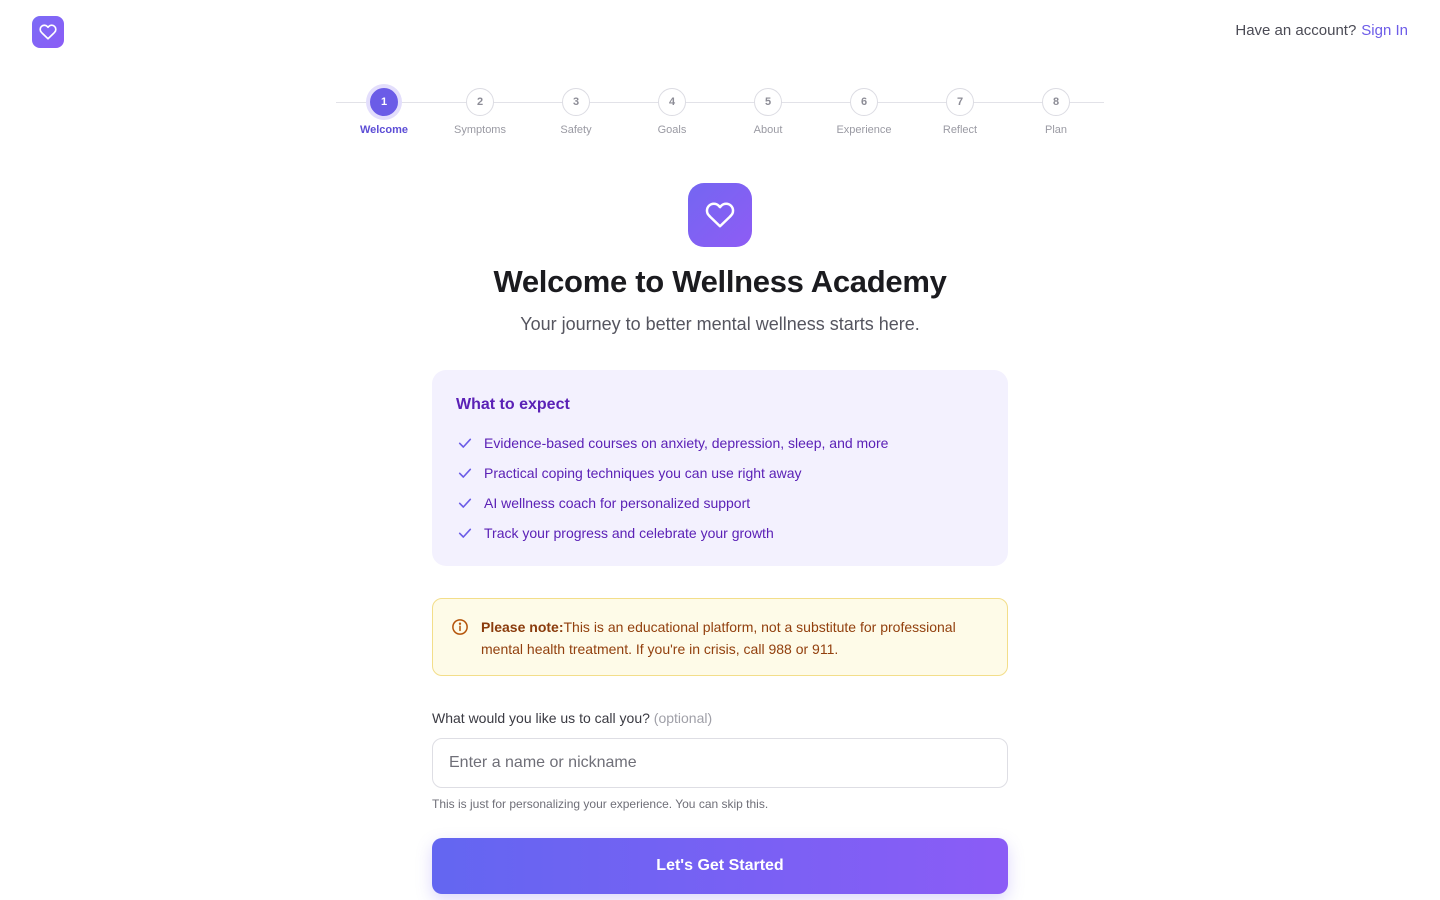 The width and height of the screenshot is (1440, 900). What do you see at coordinates (576, 102) in the screenshot?
I see `step-number: 3` at bounding box center [576, 102].